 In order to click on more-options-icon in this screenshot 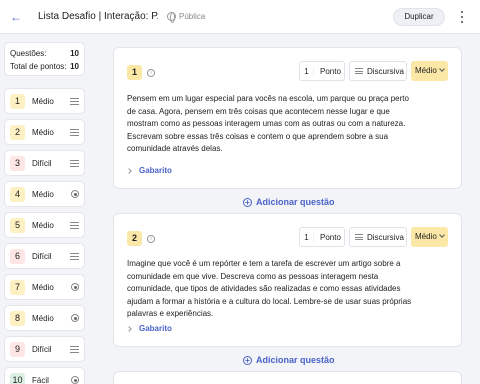, I will do `click(462, 17)`.